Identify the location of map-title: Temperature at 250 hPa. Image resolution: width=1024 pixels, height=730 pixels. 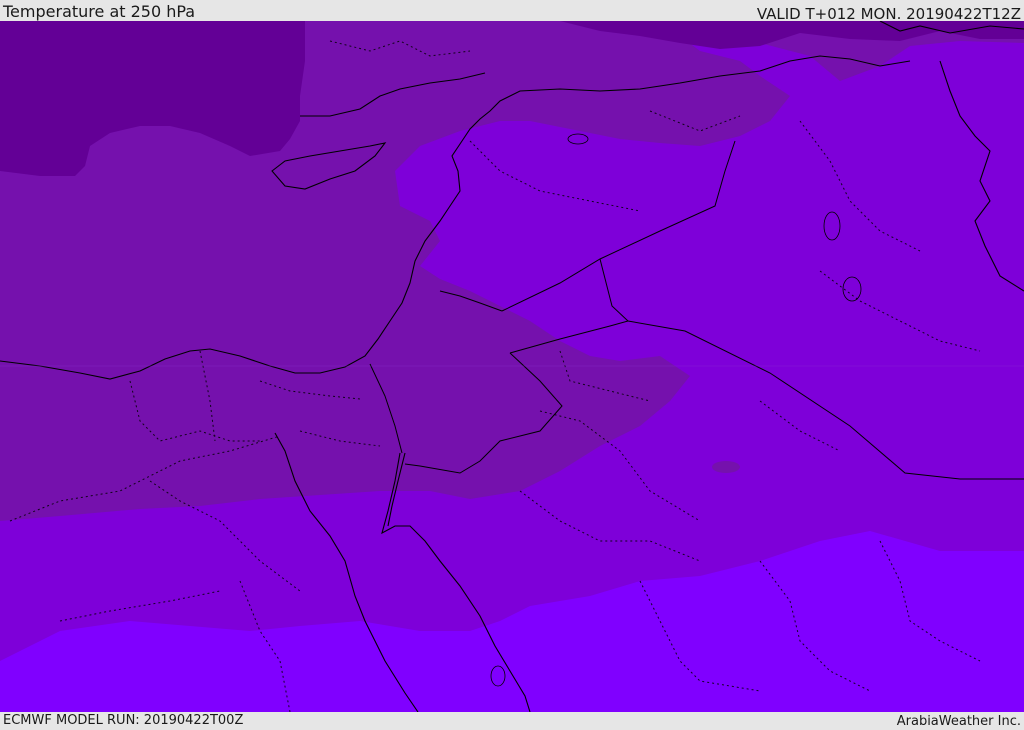
(99, 11).